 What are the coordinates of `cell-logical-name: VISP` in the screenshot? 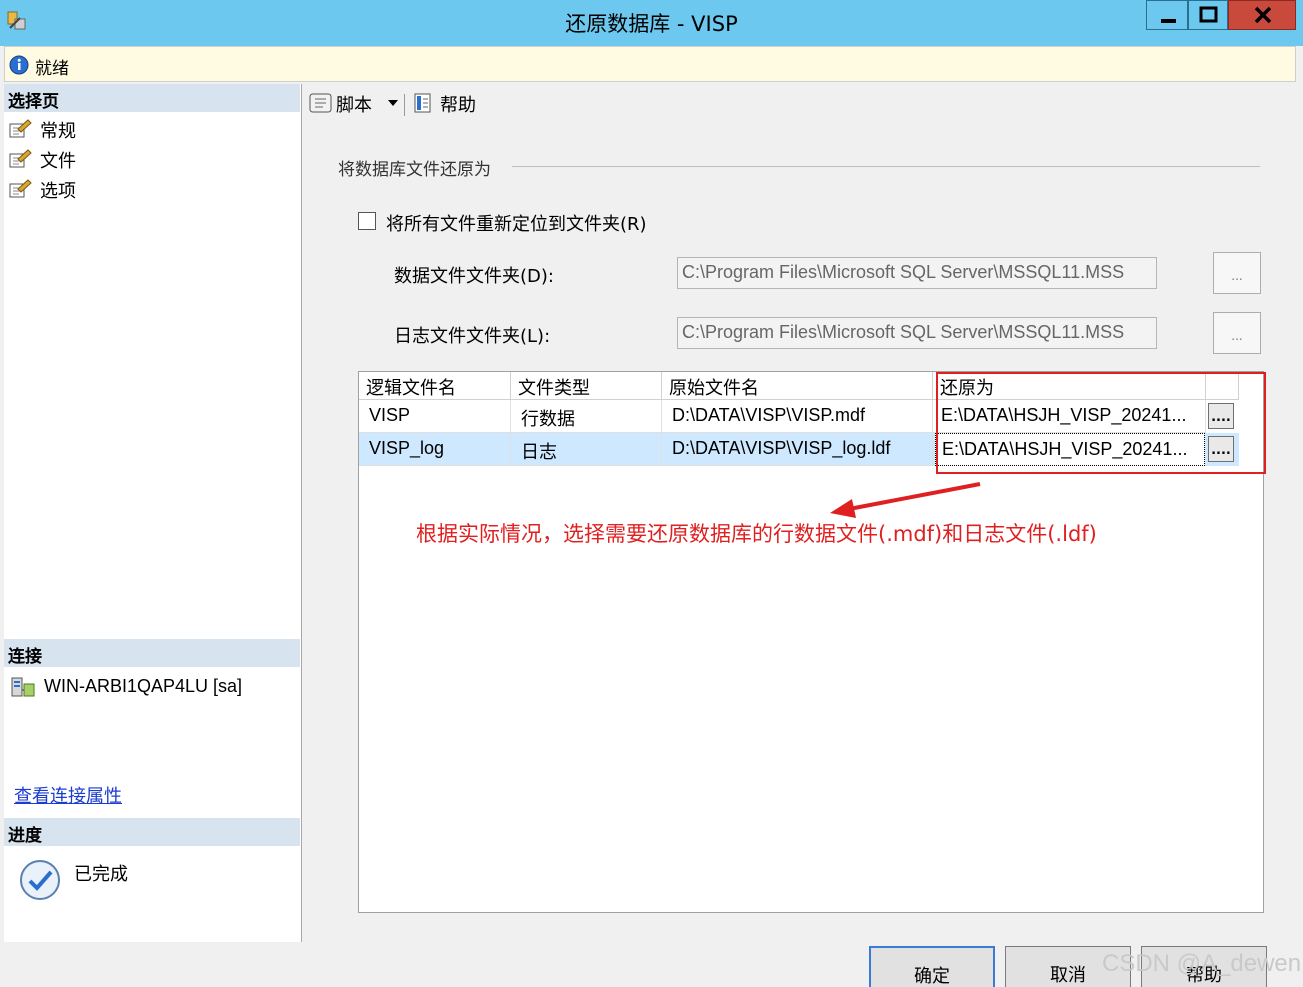 It's located at (435, 416).